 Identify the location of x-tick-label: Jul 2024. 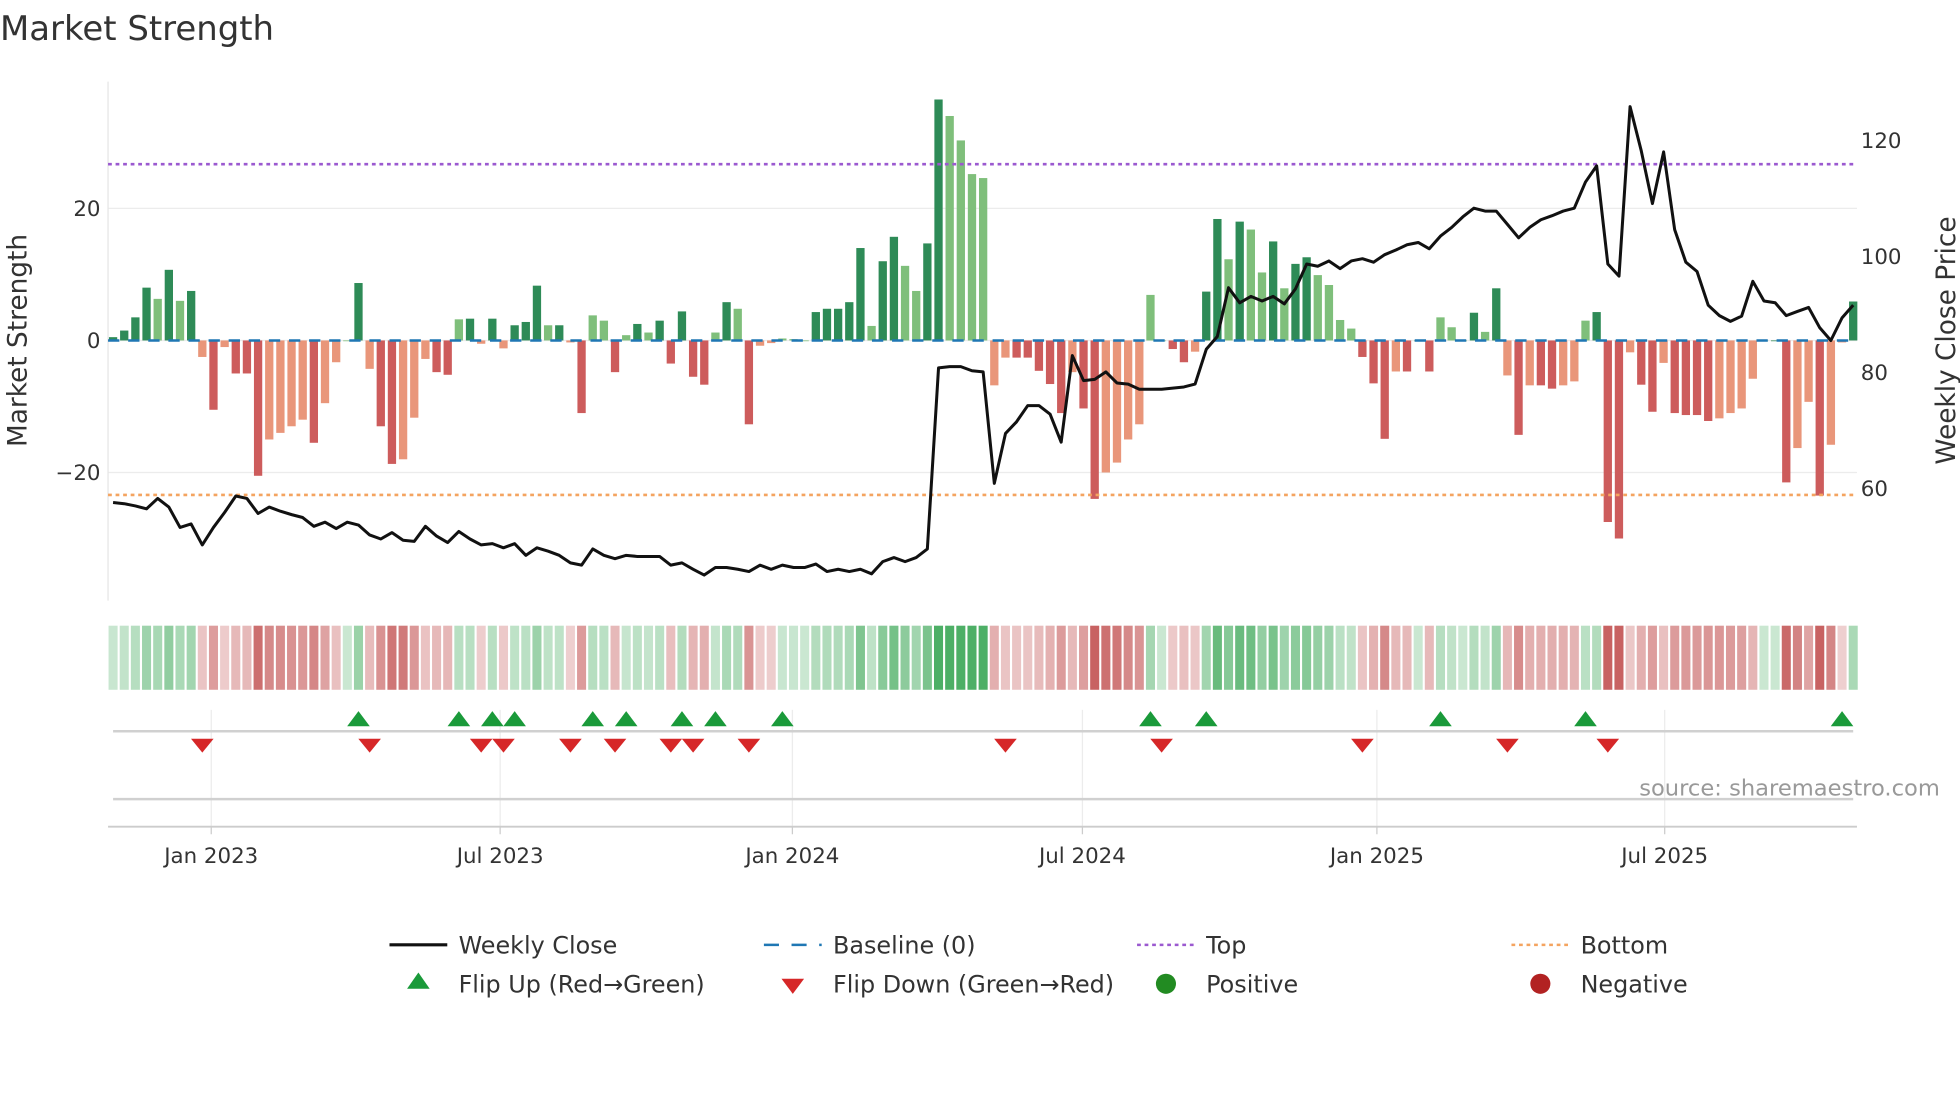
(1081, 856).